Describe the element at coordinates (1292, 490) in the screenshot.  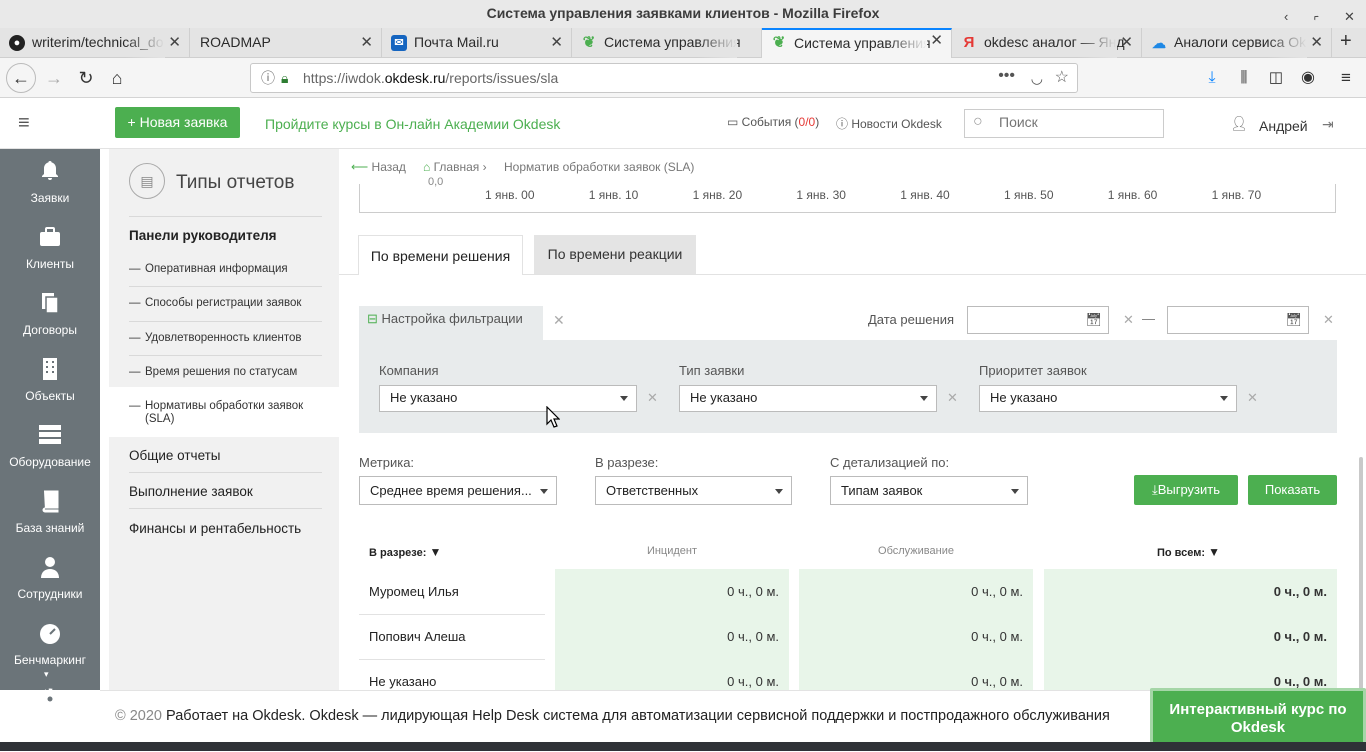
I see `show-button: Показать` at that location.